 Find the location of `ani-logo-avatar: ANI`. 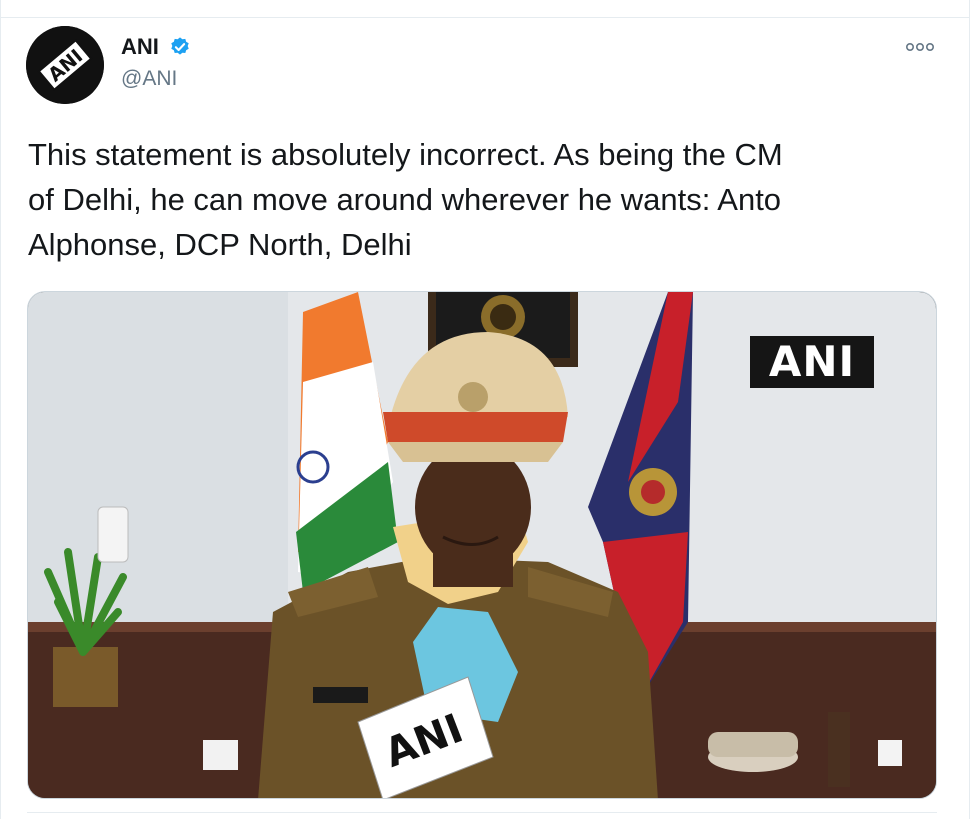

ani-logo-avatar: ANI is located at coordinates (65, 65).